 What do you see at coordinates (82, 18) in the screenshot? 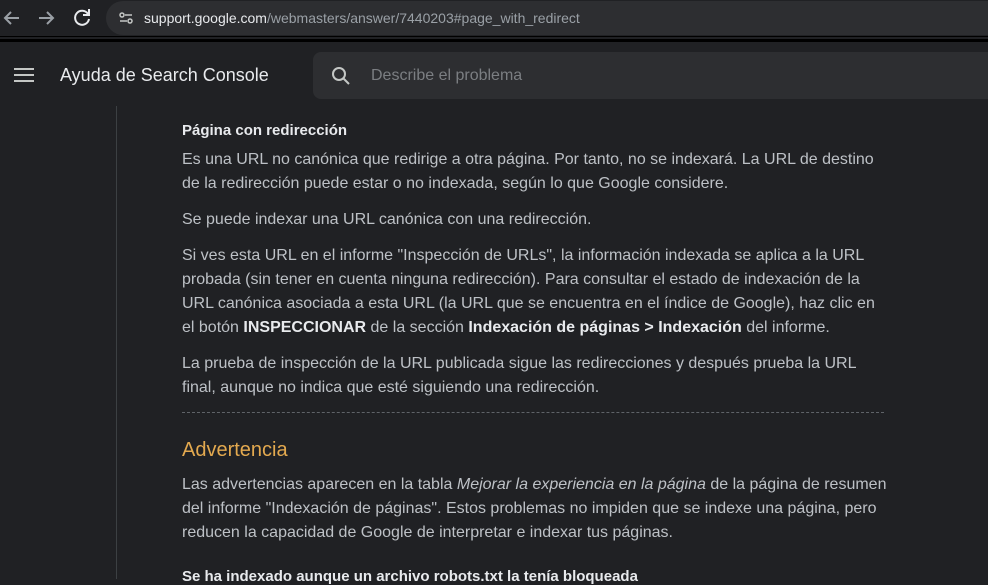
I see `reload-icon` at bounding box center [82, 18].